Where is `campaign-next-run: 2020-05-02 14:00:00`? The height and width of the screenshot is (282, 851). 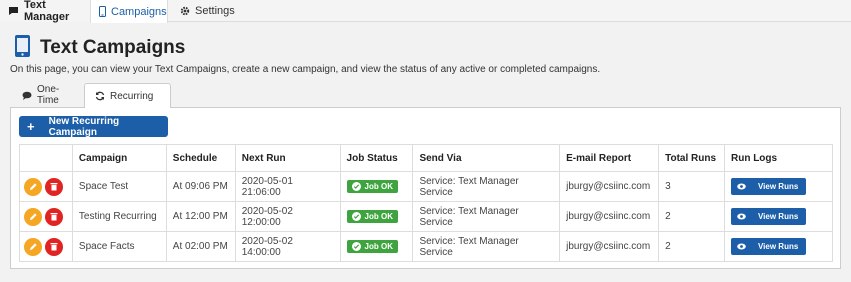 campaign-next-run: 2020-05-02 14:00:00 is located at coordinates (287, 246).